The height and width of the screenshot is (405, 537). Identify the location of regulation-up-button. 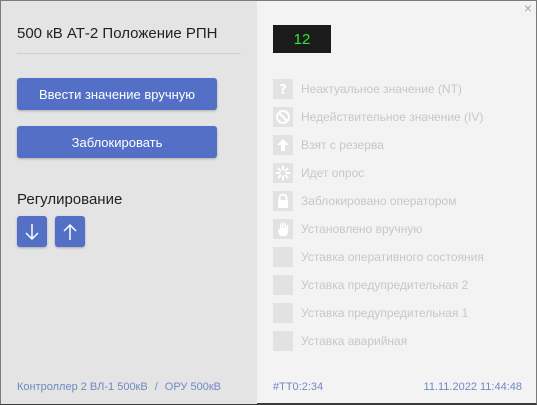
(70, 231).